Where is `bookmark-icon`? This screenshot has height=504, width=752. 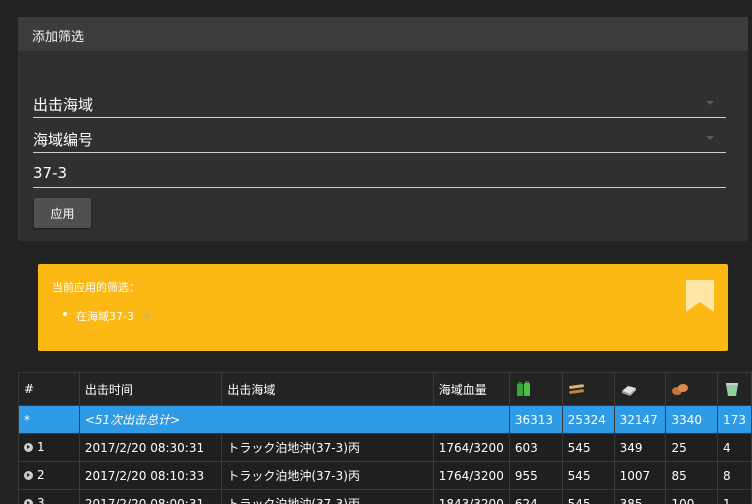
bookmark-icon is located at coordinates (700, 296).